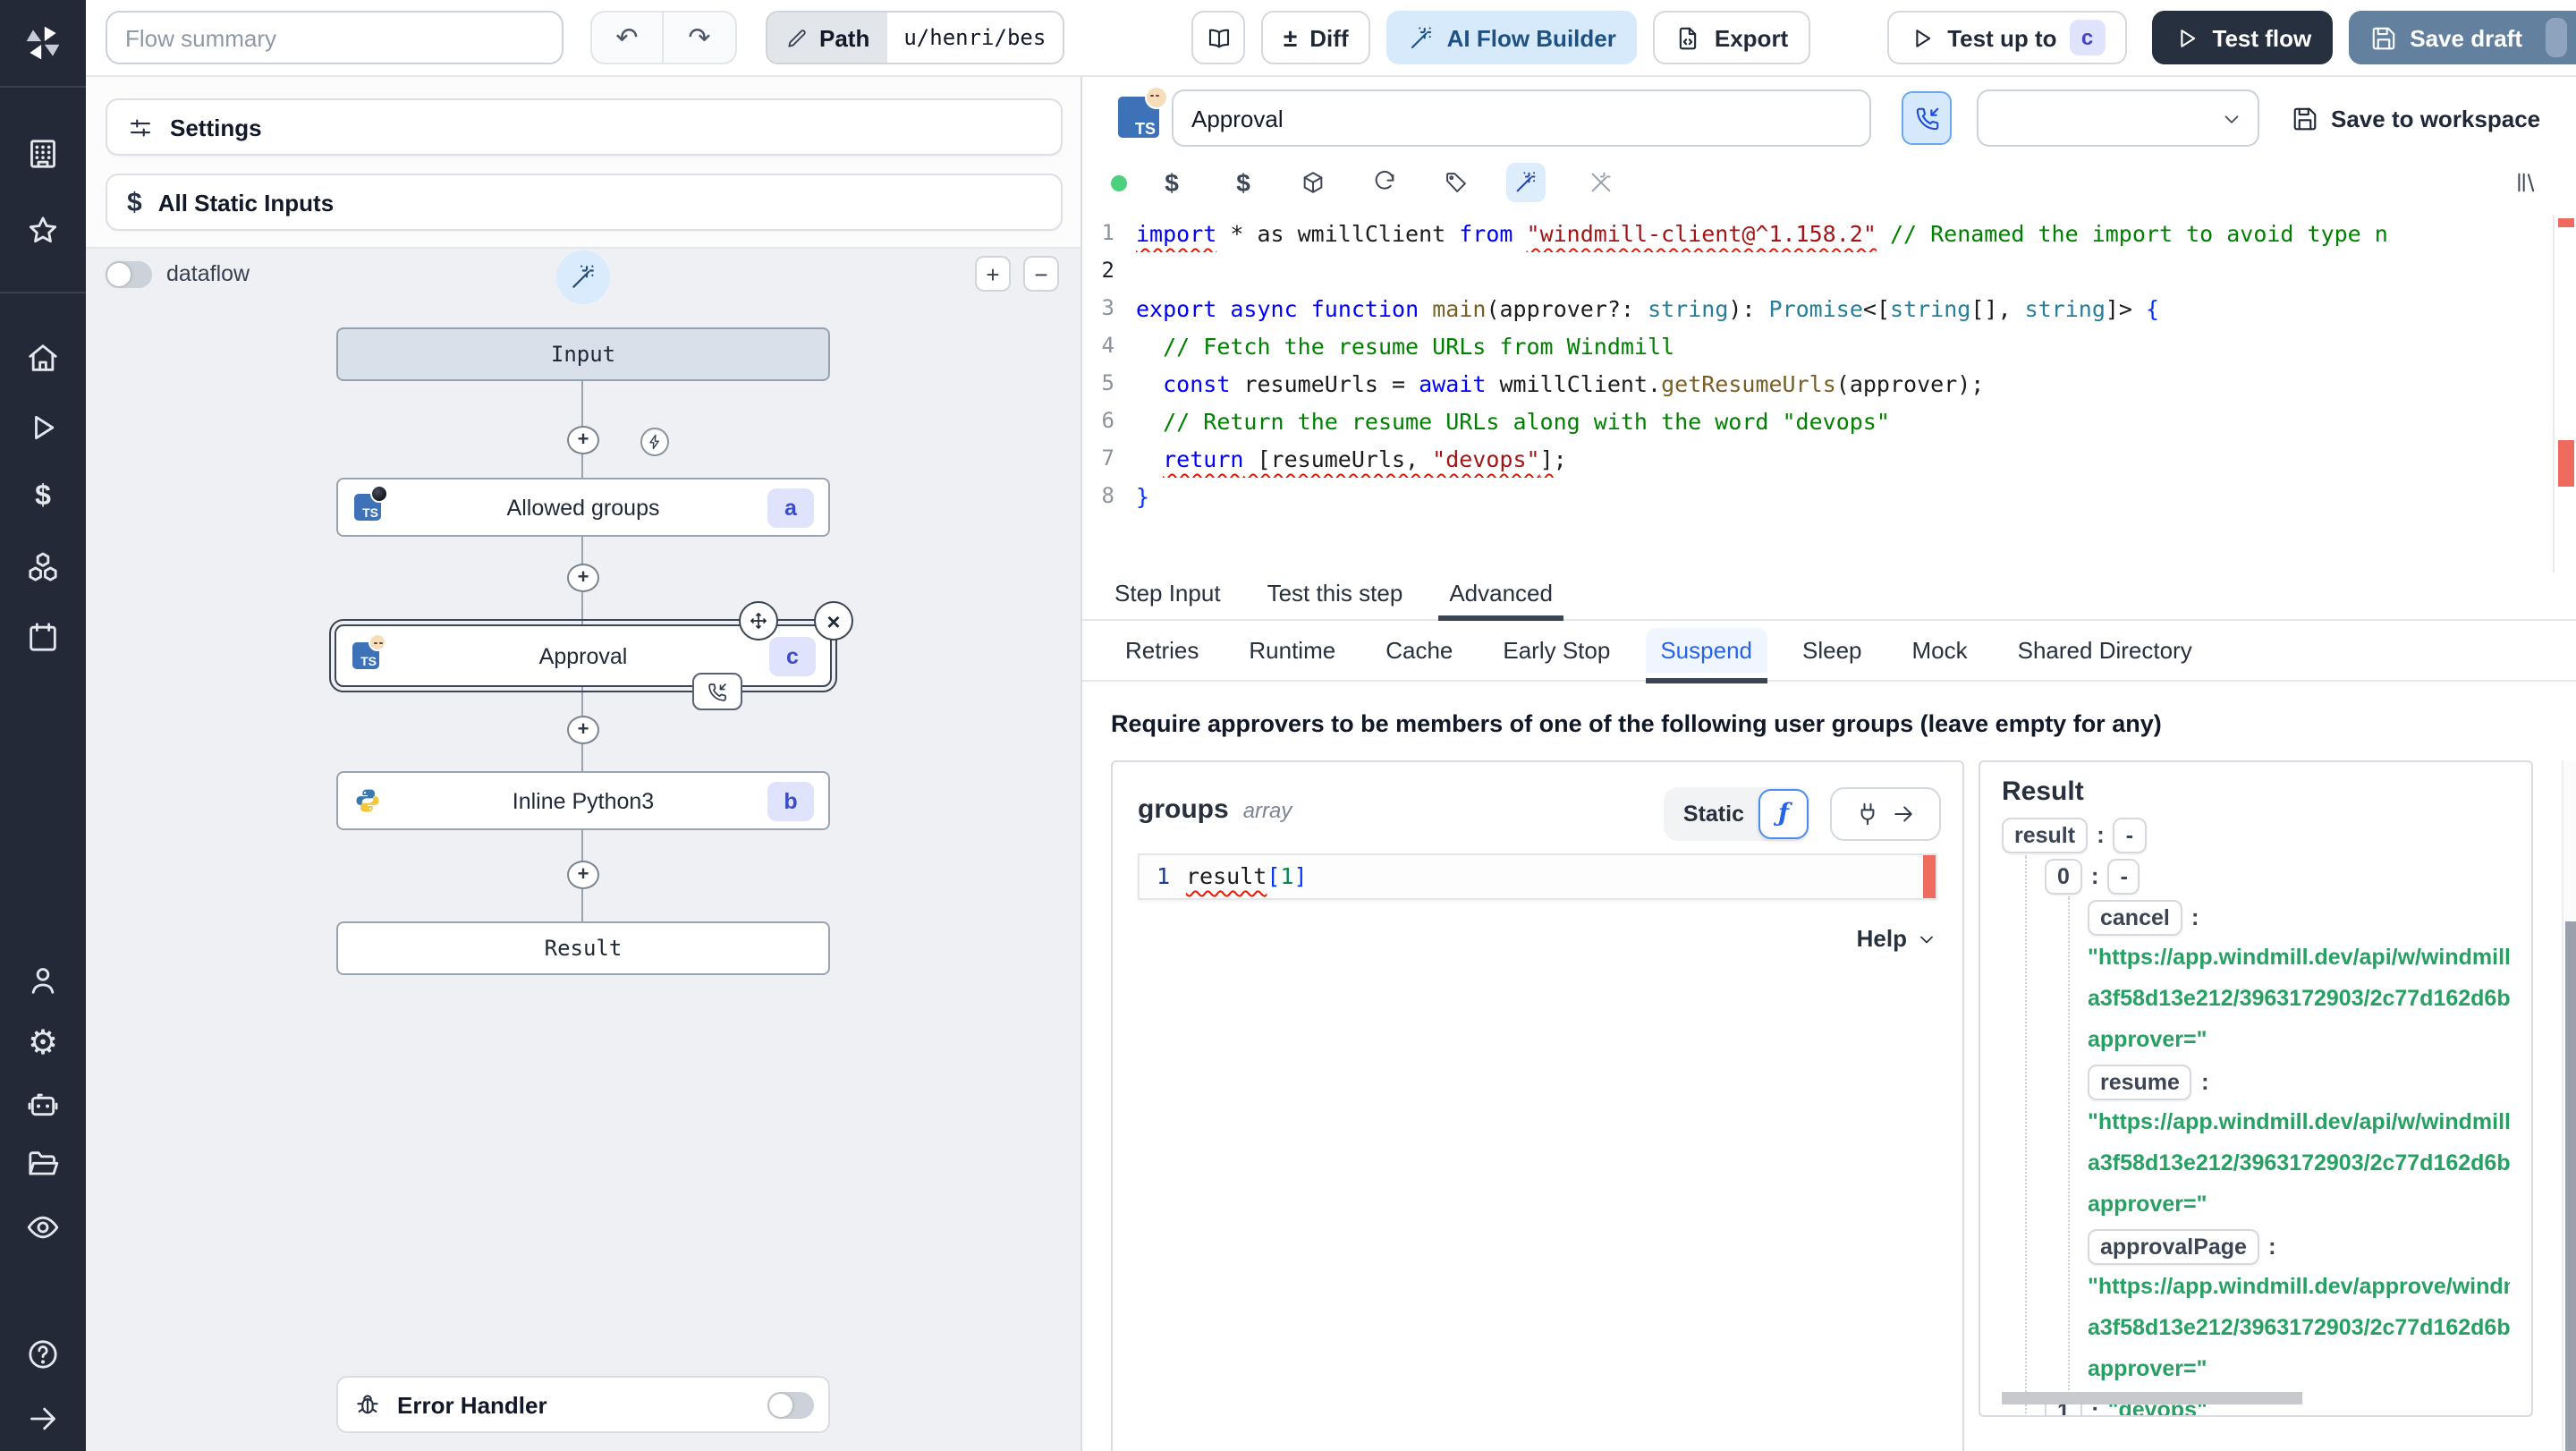 This screenshot has width=2576, height=1451. What do you see at coordinates (43, 637) in the screenshot?
I see `schedules-icon` at bounding box center [43, 637].